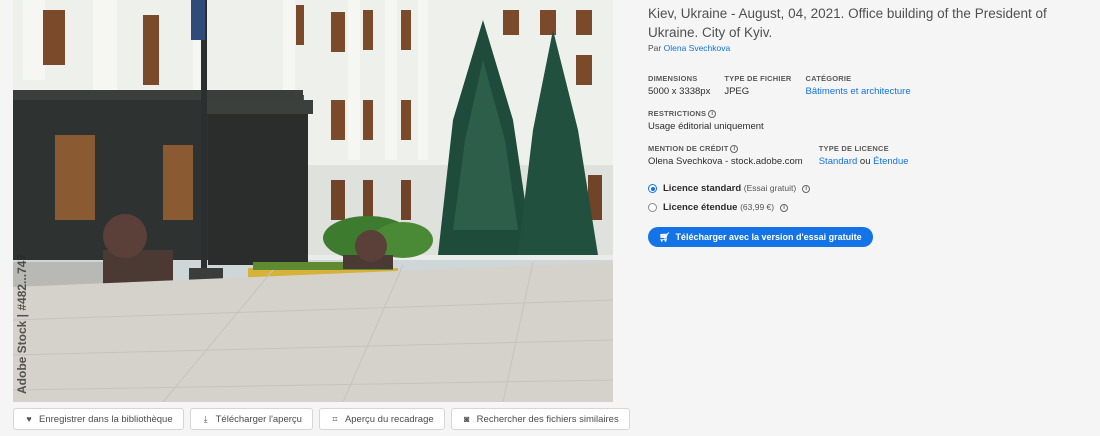 The image size is (1100, 436). I want to click on license-or-text: ou, so click(865, 161).